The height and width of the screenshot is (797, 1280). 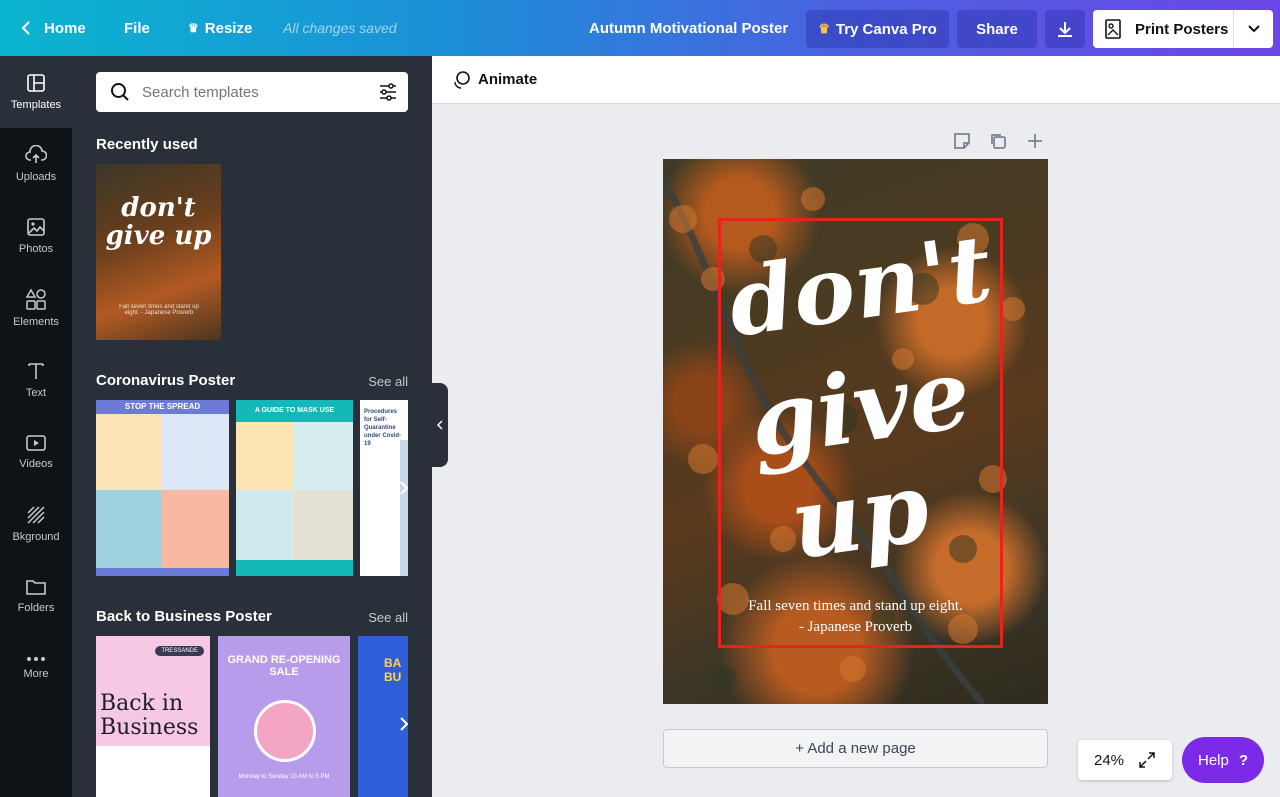 What do you see at coordinates (860, 433) in the screenshot?
I see `selection-box` at bounding box center [860, 433].